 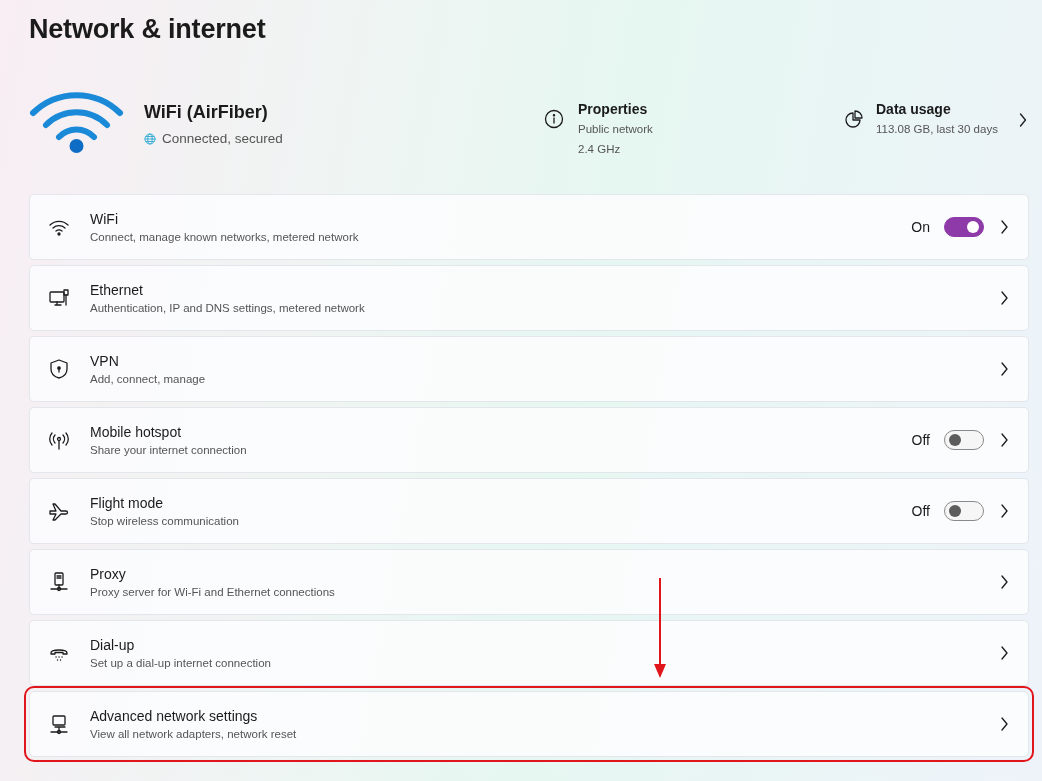 I want to click on computer-network-icon, so click(x=59, y=724).